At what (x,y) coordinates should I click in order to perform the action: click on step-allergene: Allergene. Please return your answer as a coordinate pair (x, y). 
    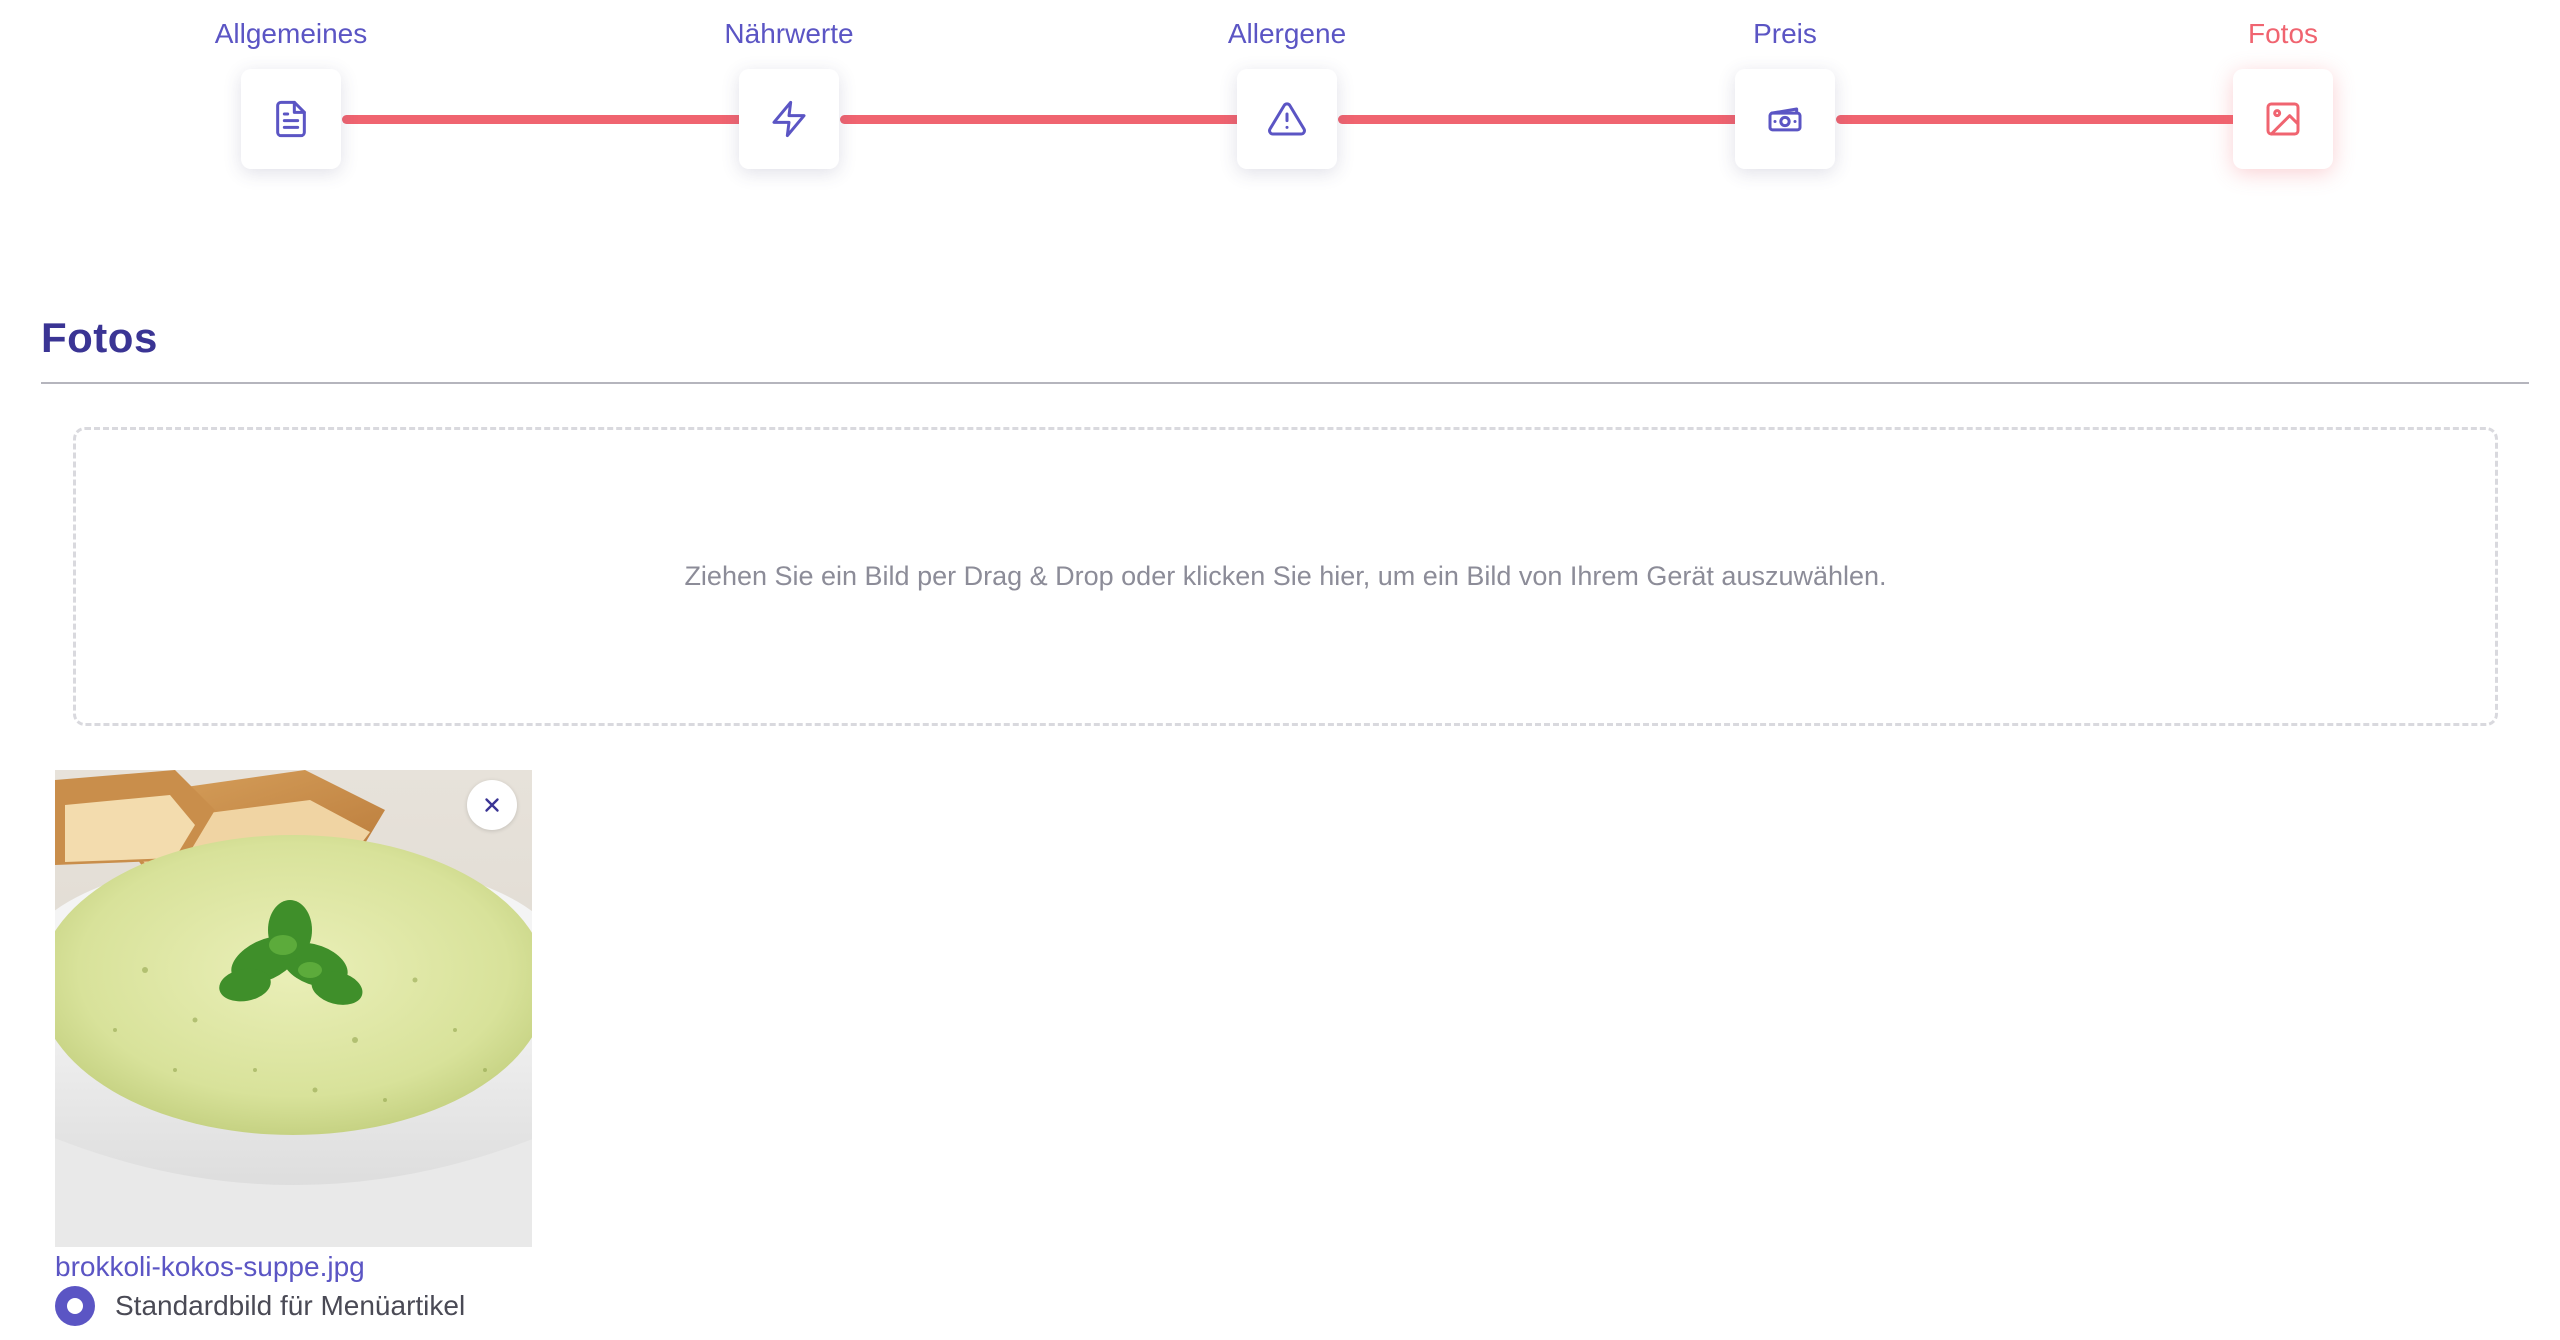
    Looking at the image, I should click on (1287, 84).